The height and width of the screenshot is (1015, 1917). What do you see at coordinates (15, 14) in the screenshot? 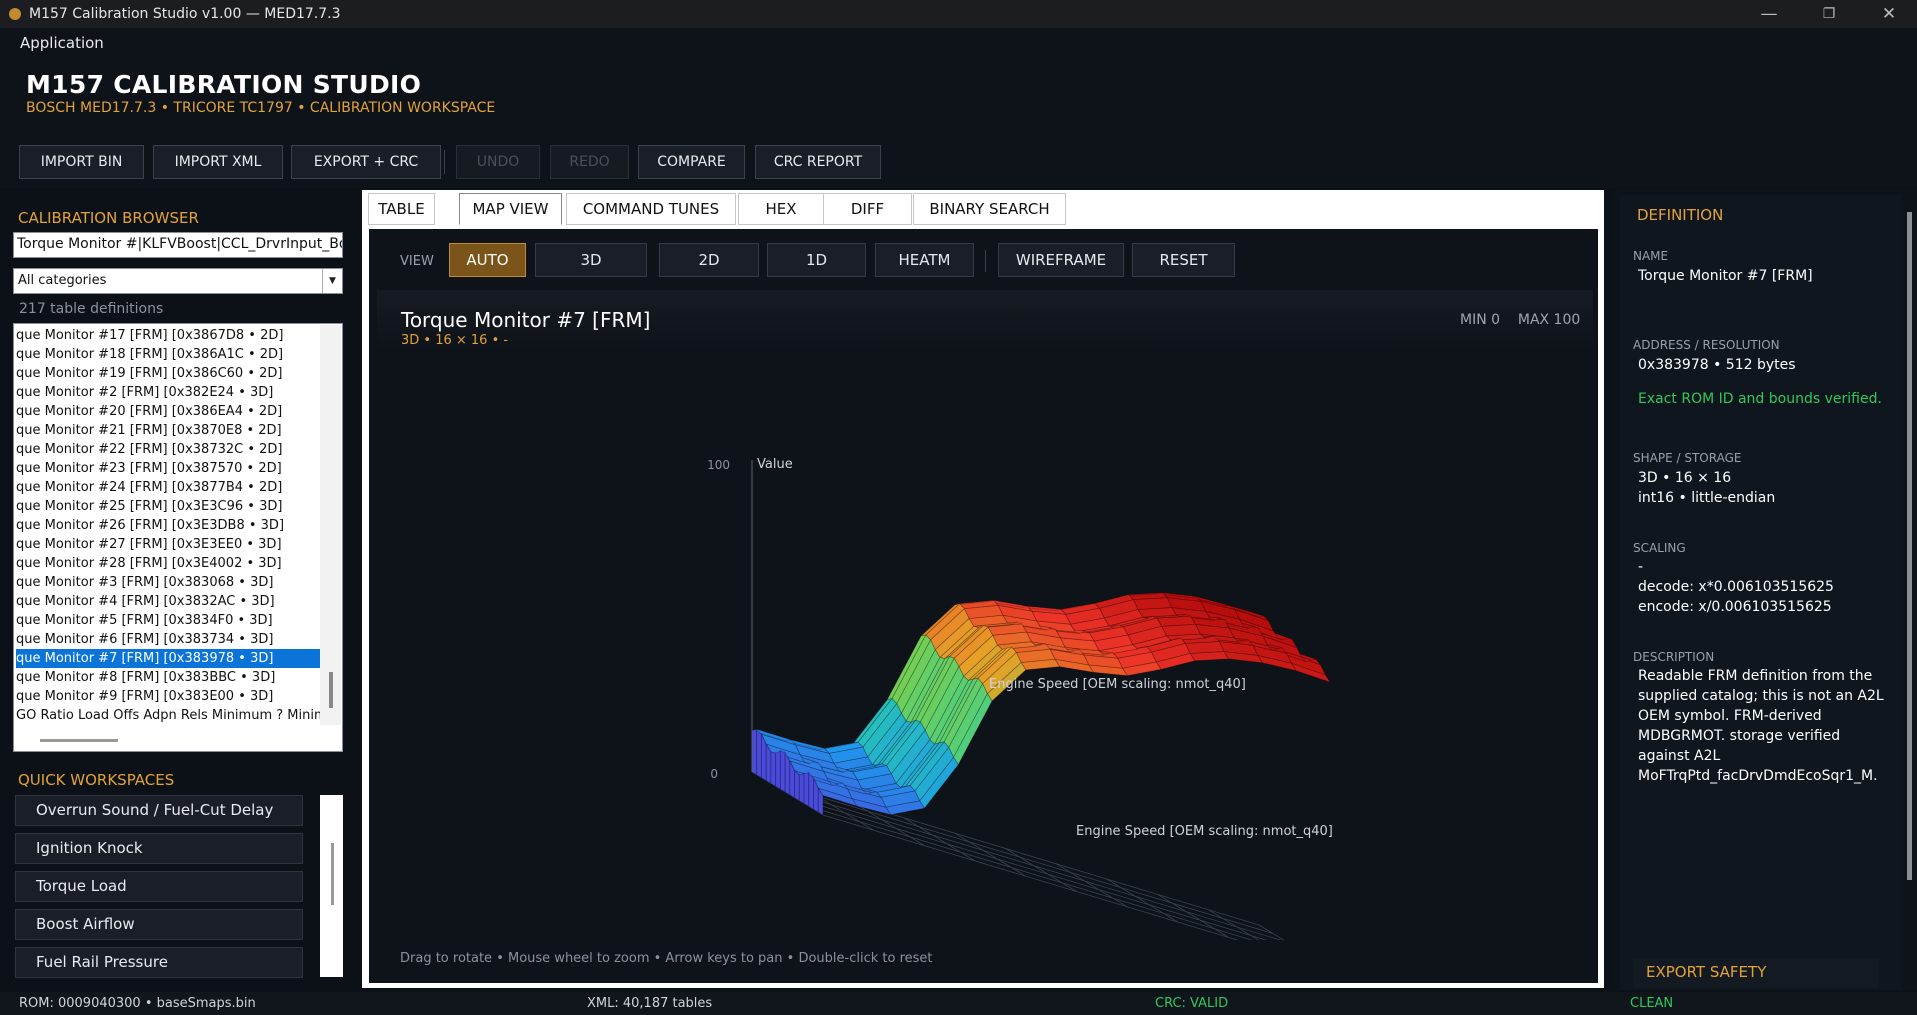
I see `app-logo-icon` at bounding box center [15, 14].